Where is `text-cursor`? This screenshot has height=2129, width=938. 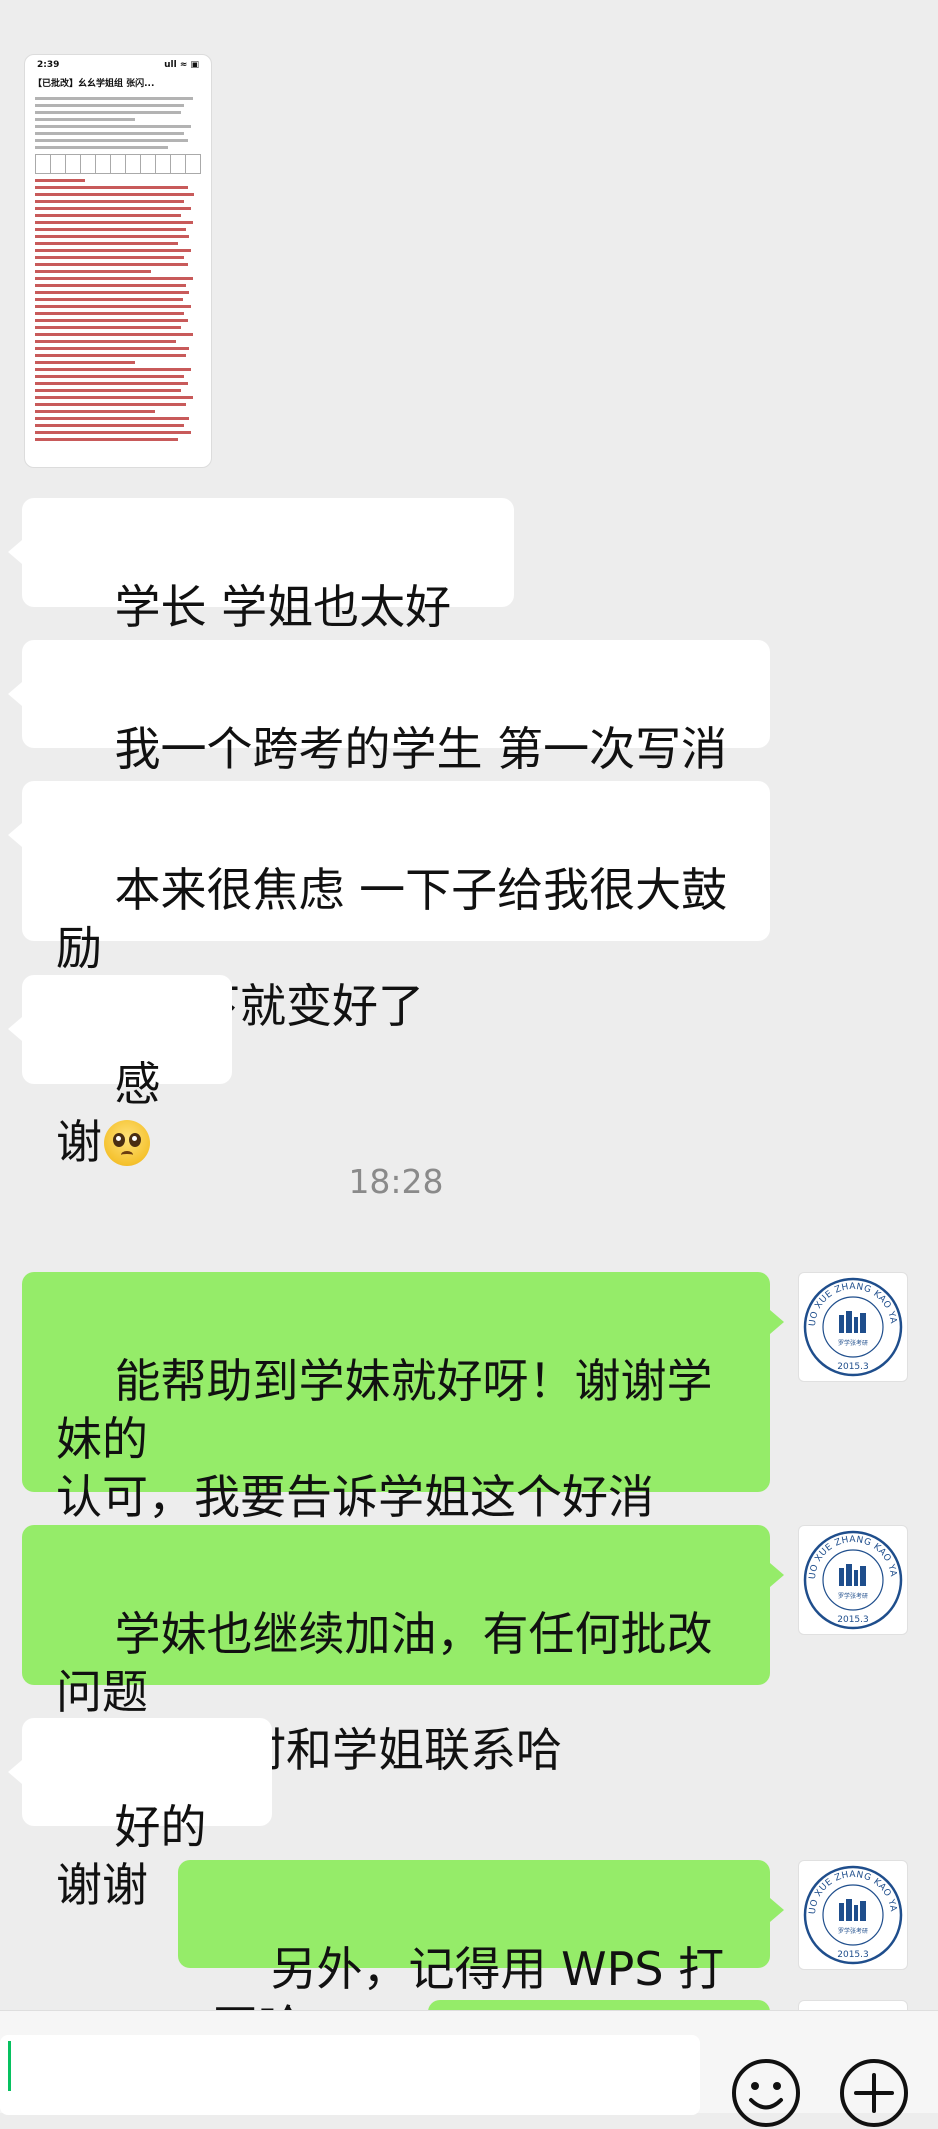
text-cursor is located at coordinates (9, 2066).